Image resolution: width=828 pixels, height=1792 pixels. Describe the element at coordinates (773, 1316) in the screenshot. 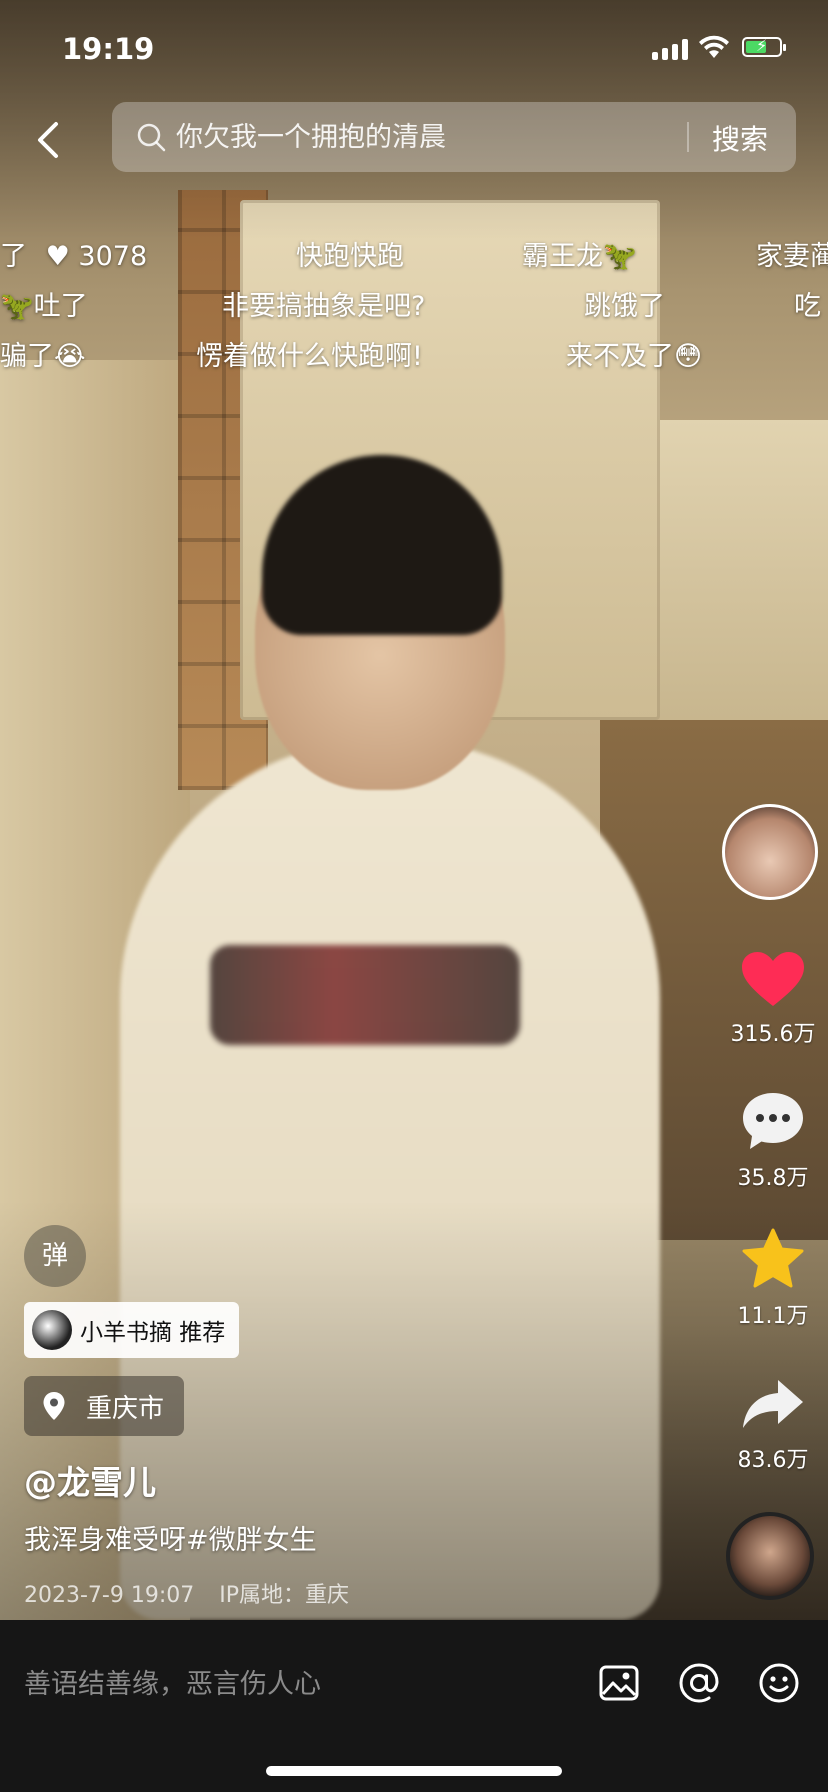

I see `favorite-count: 11.1万` at that location.